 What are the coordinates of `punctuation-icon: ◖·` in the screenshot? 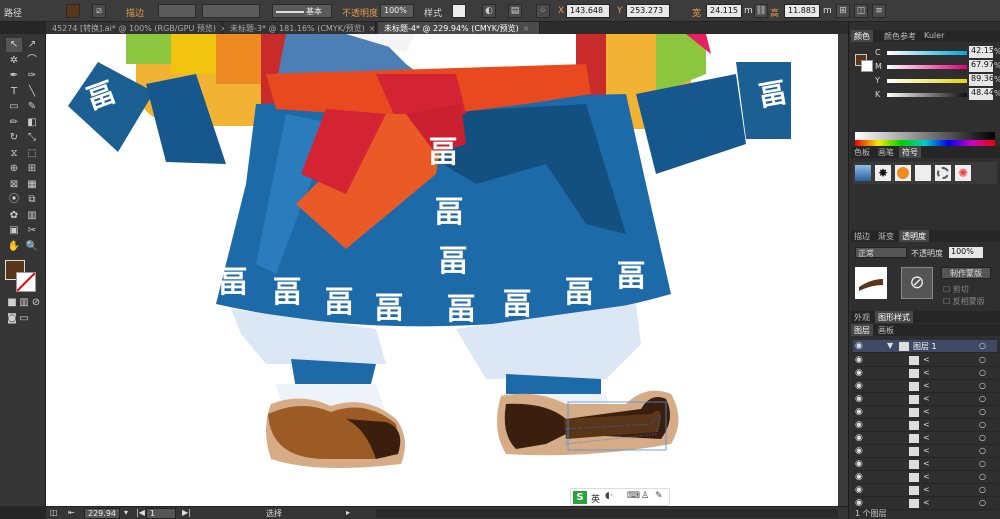 It's located at (609, 496).